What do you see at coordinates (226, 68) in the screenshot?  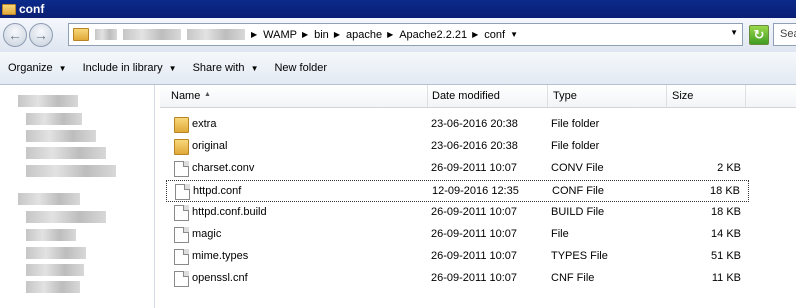 I see `share-with-button: Share with ▼` at bounding box center [226, 68].